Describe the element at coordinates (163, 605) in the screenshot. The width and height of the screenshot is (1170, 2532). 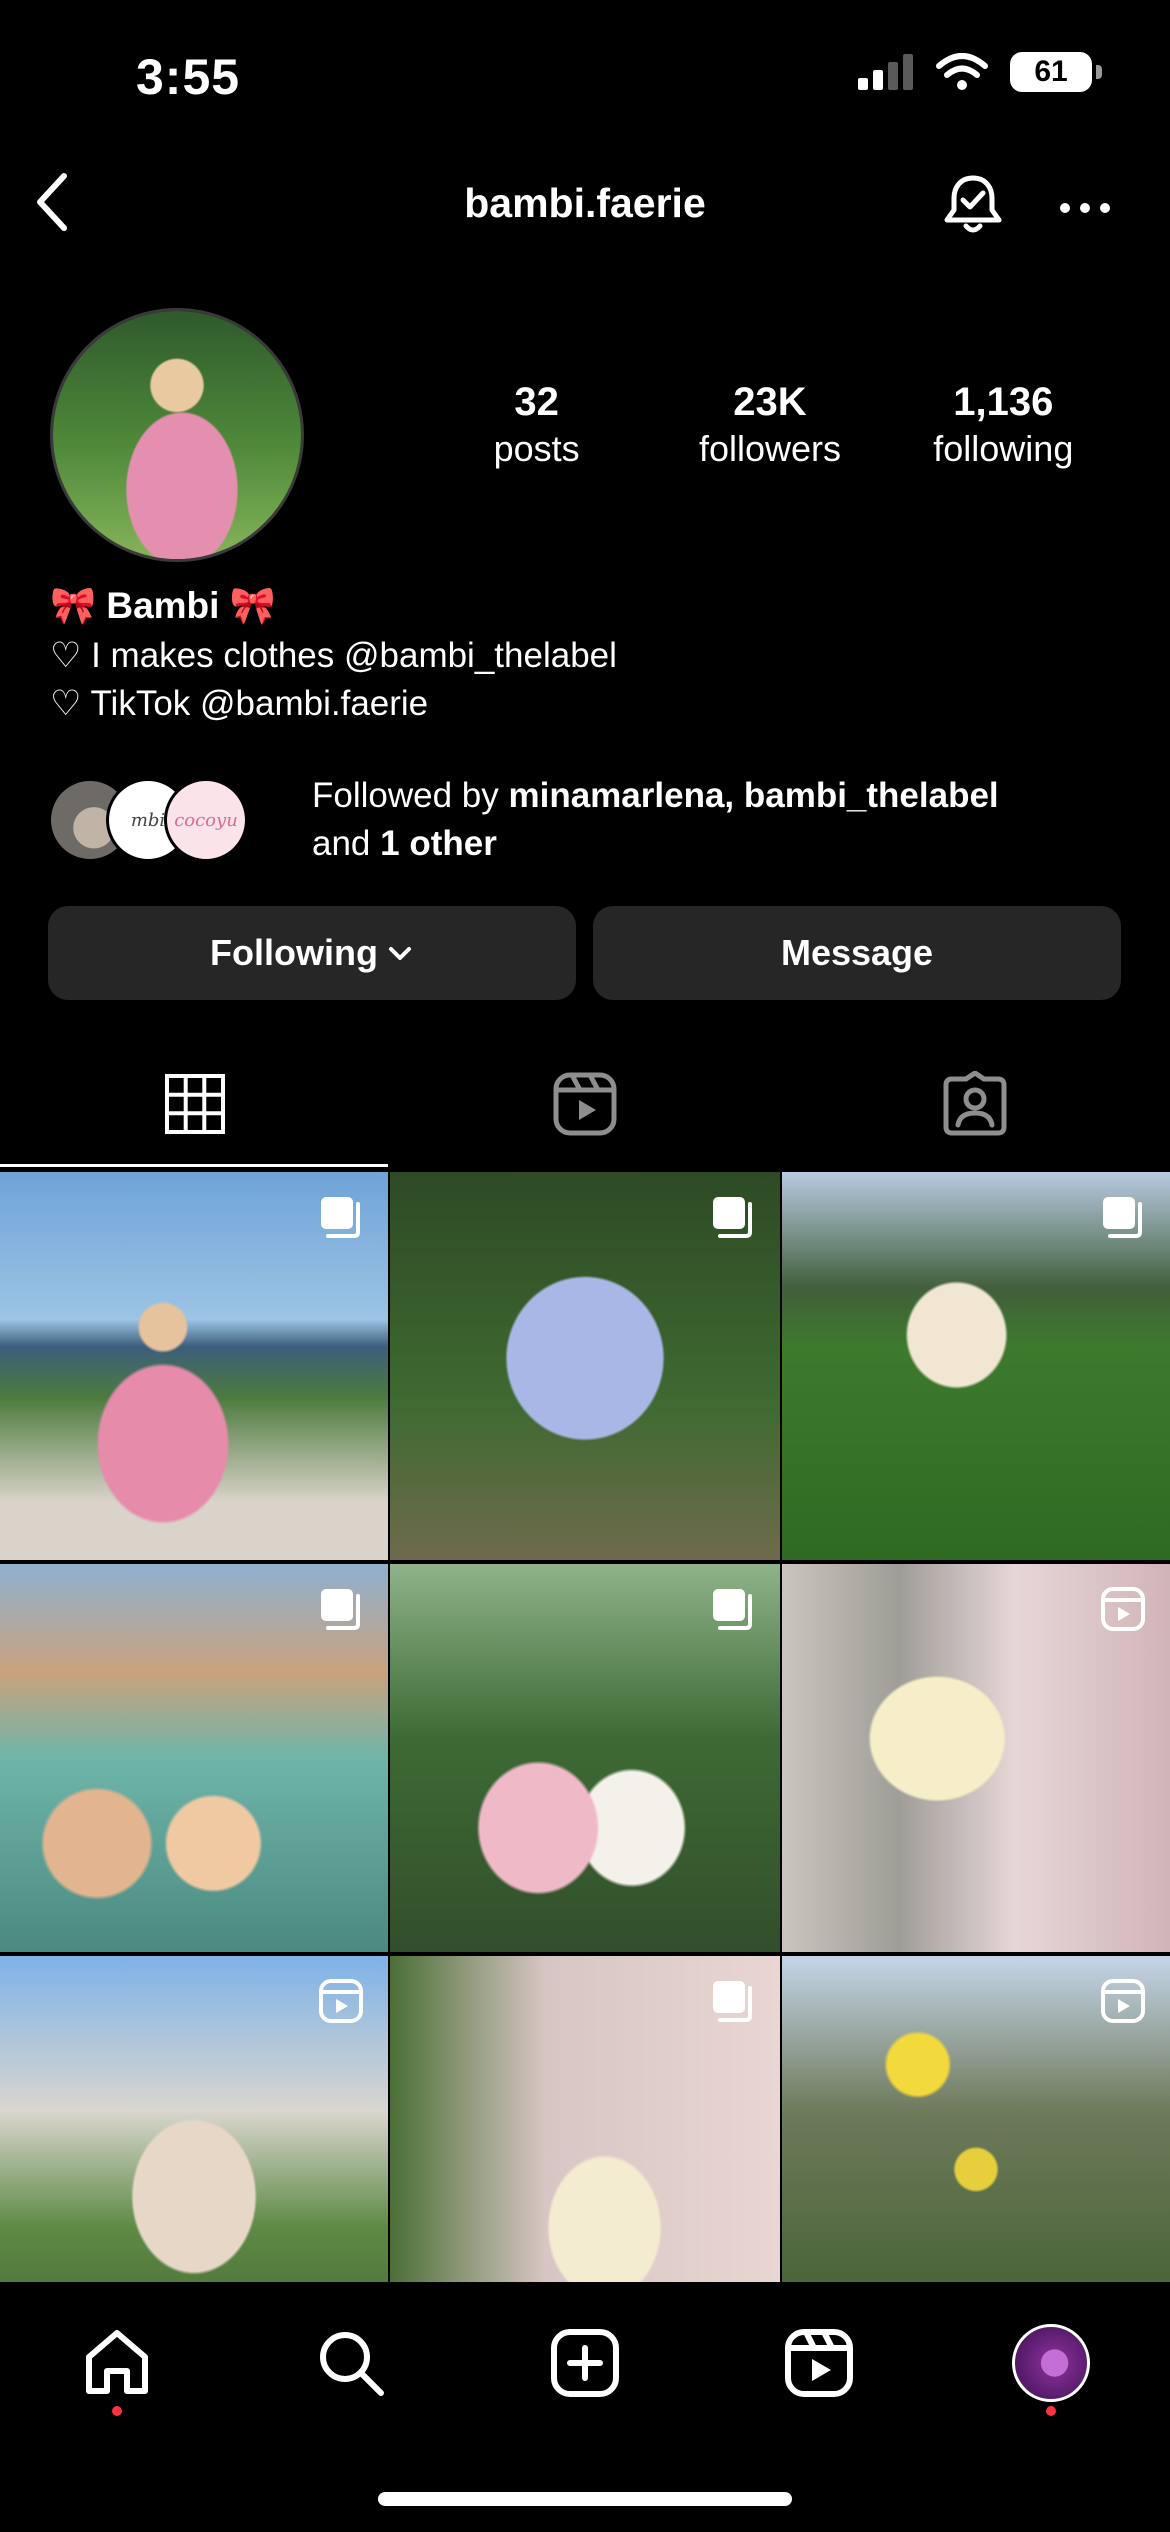
I see `display-name: 🎀 Bambi 🎀` at that location.